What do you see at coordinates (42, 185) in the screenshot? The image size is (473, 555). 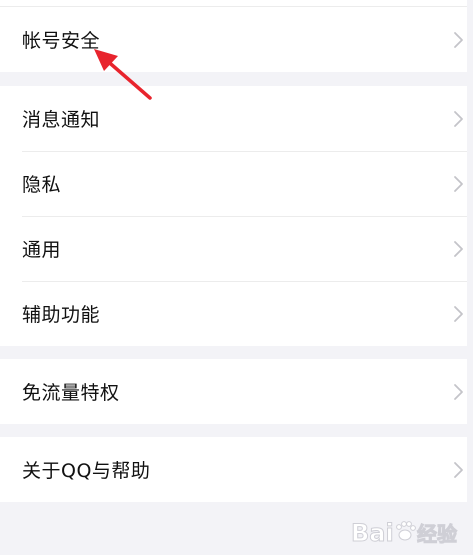 I see `settings-item-label: 隐私` at bounding box center [42, 185].